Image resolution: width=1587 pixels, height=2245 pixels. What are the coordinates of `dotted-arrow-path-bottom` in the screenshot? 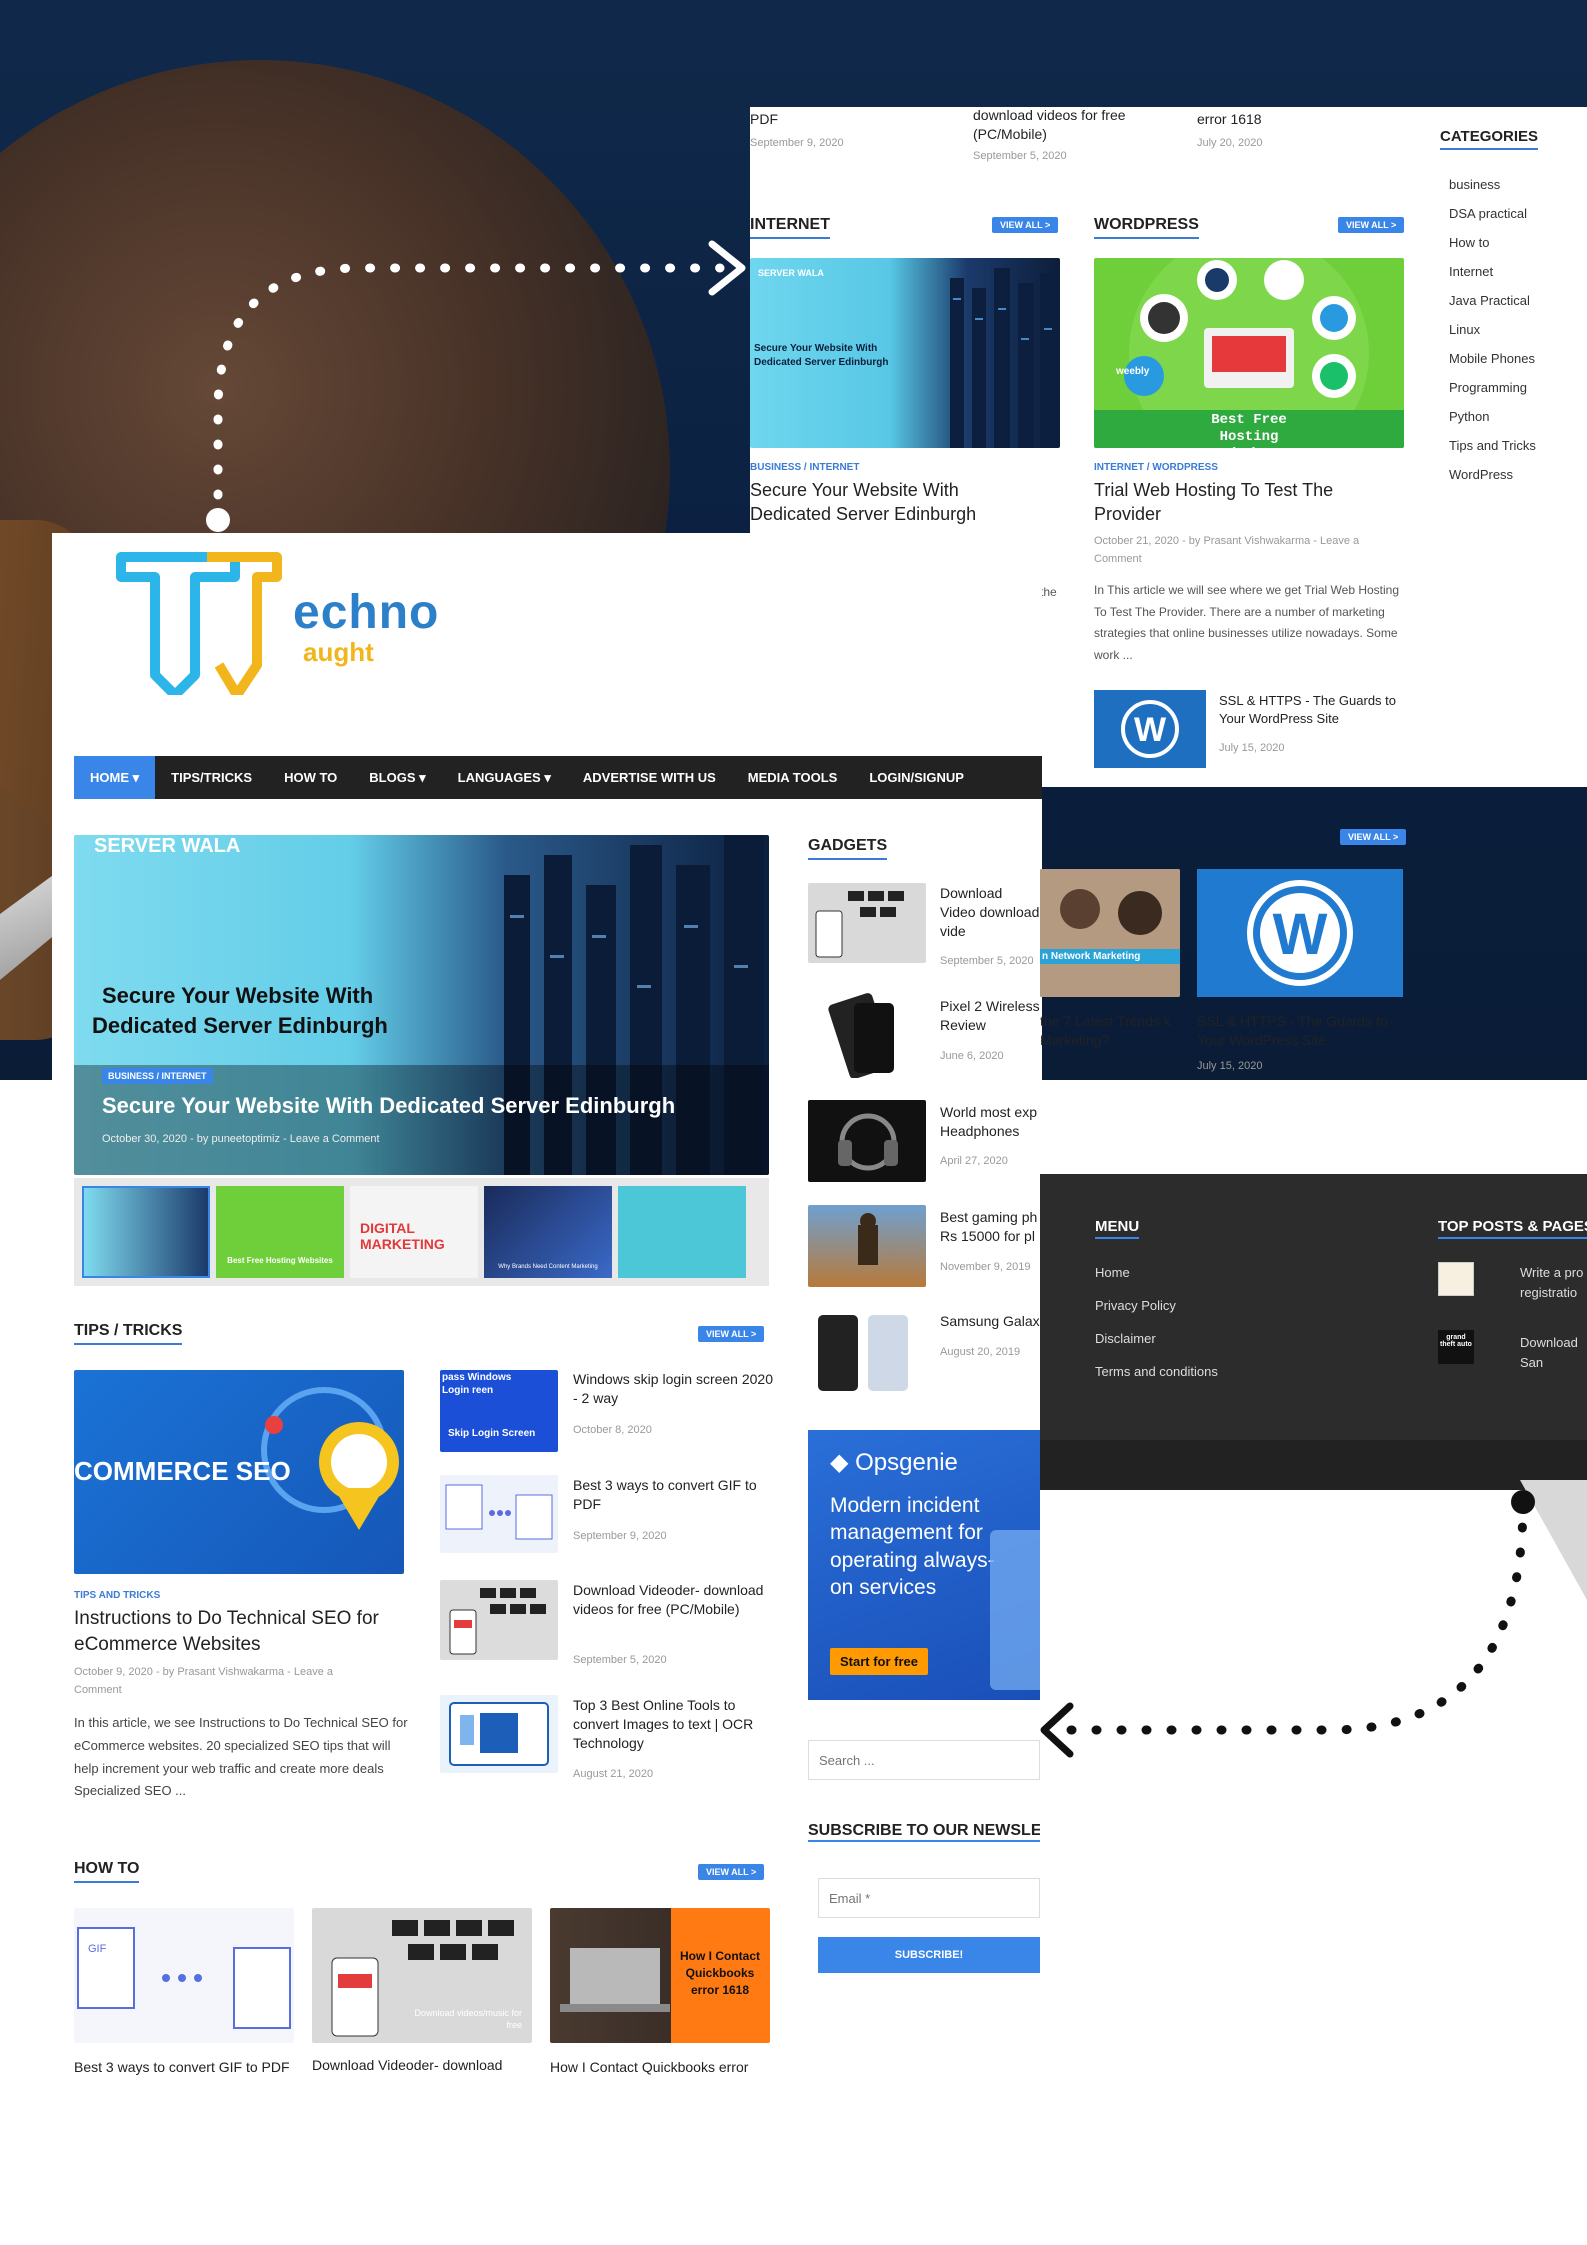 It's located at (1291, 1616).